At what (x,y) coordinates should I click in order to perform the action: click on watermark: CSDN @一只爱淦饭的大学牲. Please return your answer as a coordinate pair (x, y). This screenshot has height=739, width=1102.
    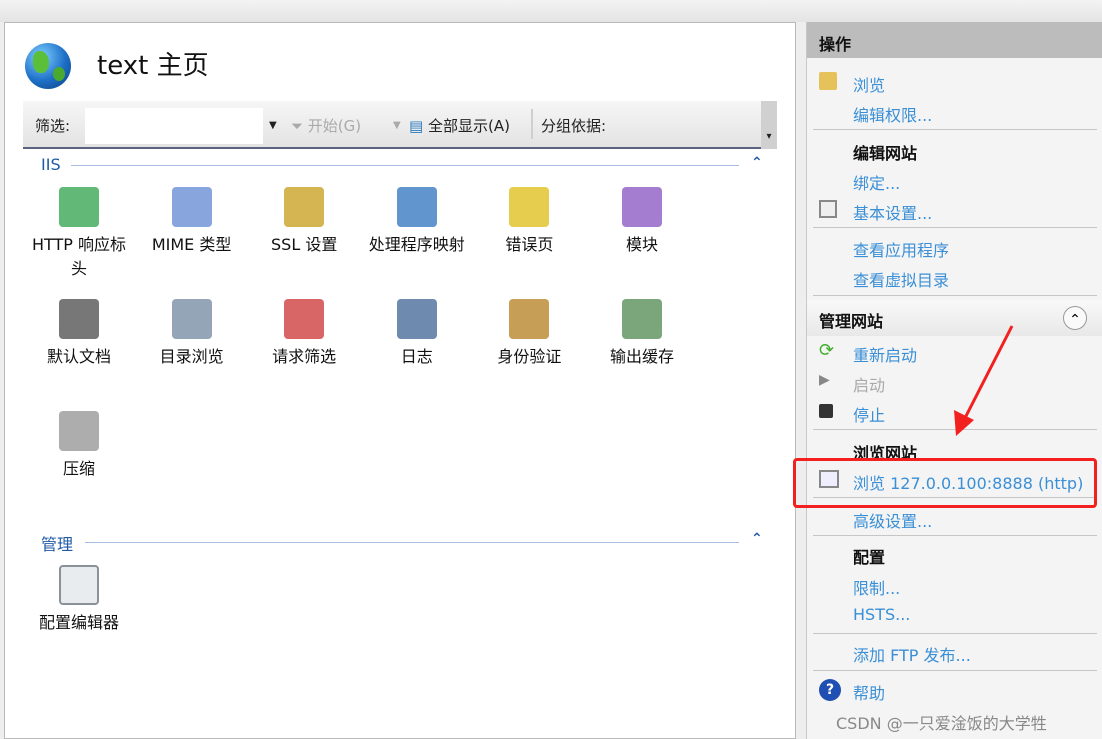
    Looking at the image, I should click on (941, 723).